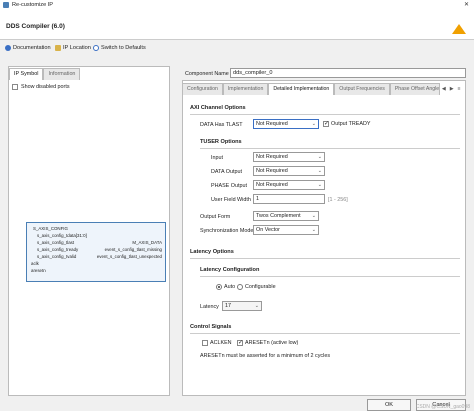 The image size is (474, 411). What do you see at coordinates (205, 343) in the screenshot?
I see `aclken-checkbox` at bounding box center [205, 343].